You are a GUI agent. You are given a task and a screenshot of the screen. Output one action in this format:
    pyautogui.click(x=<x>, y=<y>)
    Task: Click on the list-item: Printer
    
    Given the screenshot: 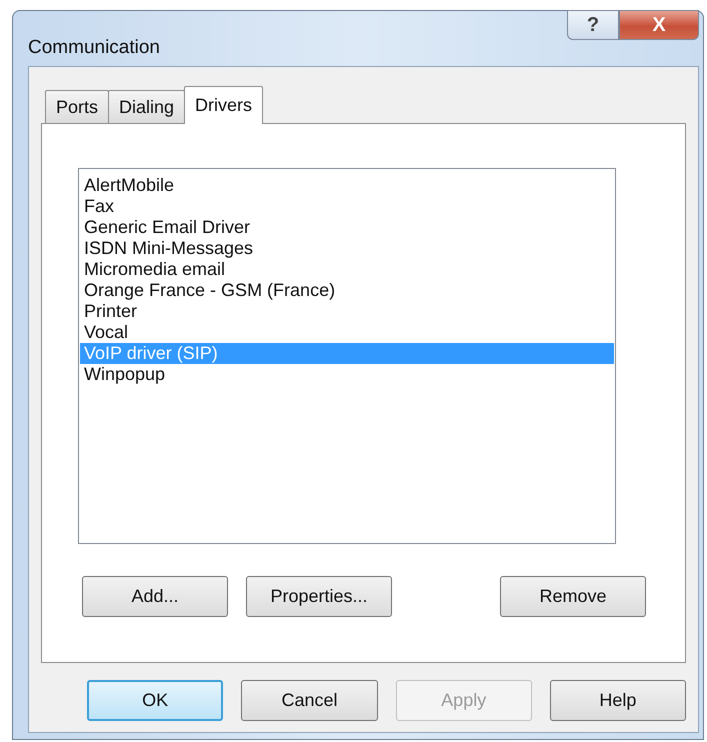 What is the action you would take?
    pyautogui.click(x=347, y=311)
    